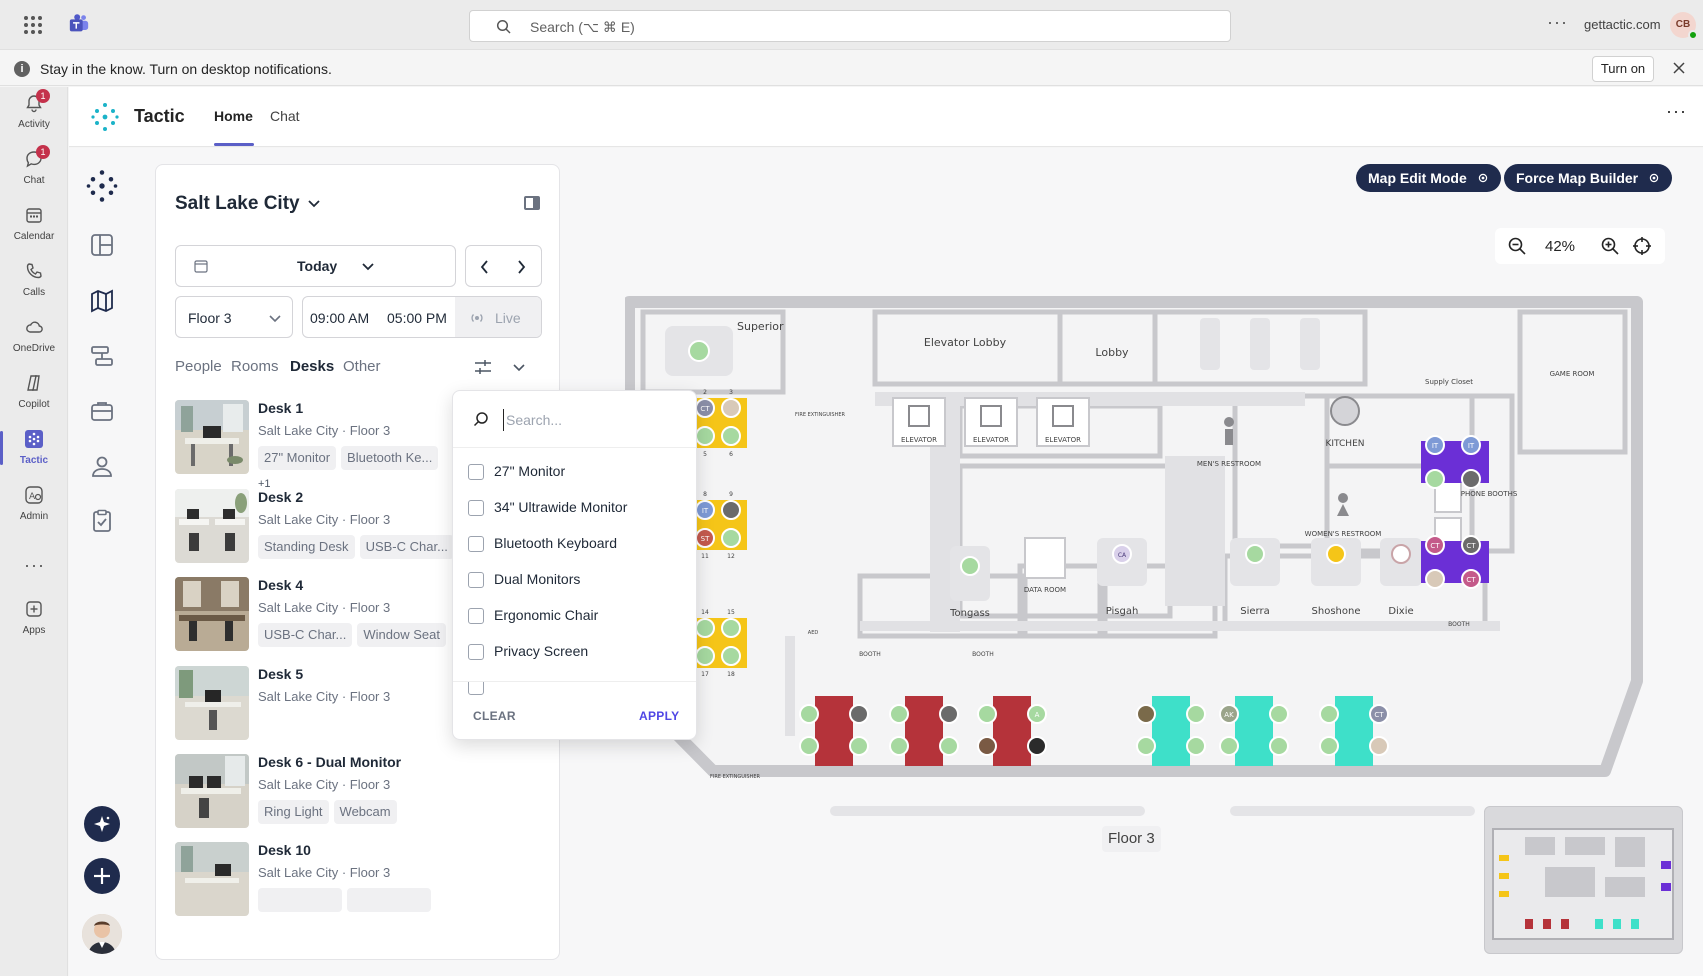  Describe the element at coordinates (1623, 69) in the screenshot. I see `turn-on-notifications-button: Turn on` at that location.